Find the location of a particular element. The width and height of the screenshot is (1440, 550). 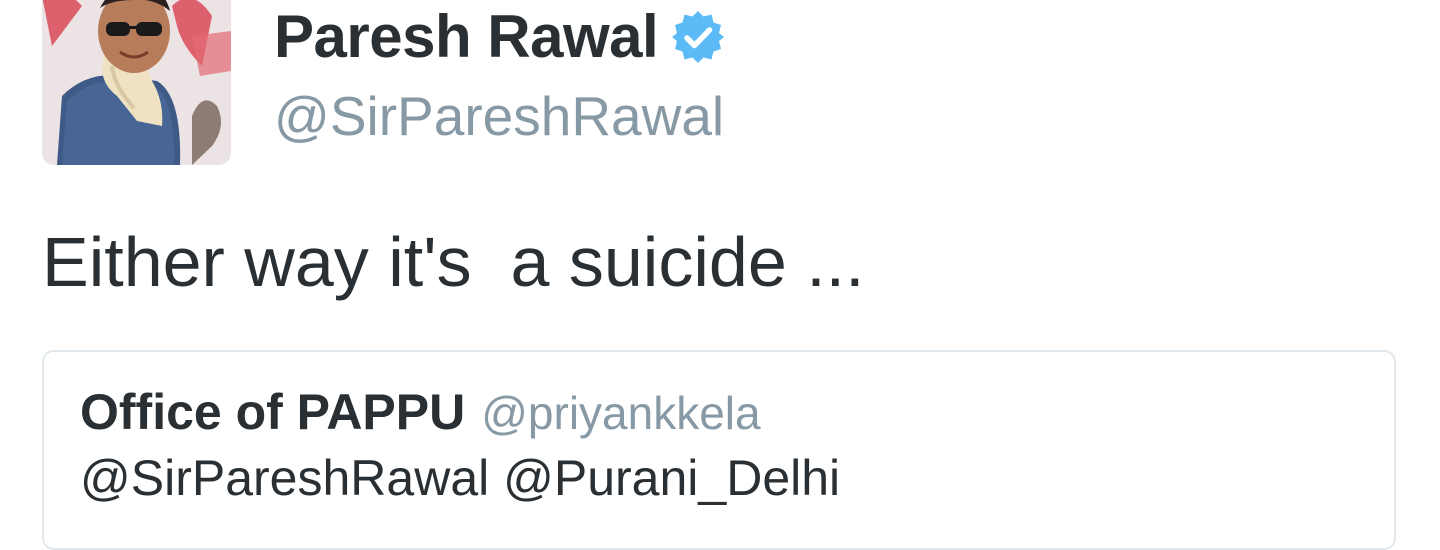

avatar-image is located at coordinates (136, 82).